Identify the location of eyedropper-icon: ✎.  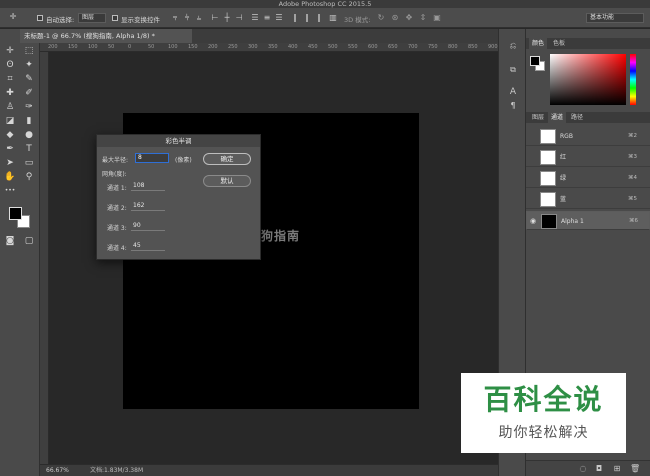
(29, 79).